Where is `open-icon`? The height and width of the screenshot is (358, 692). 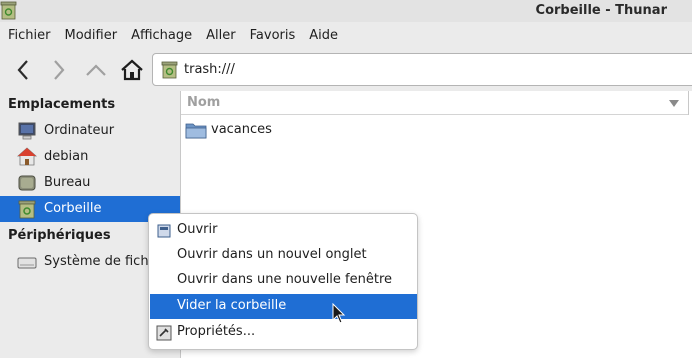 open-icon is located at coordinates (164, 231).